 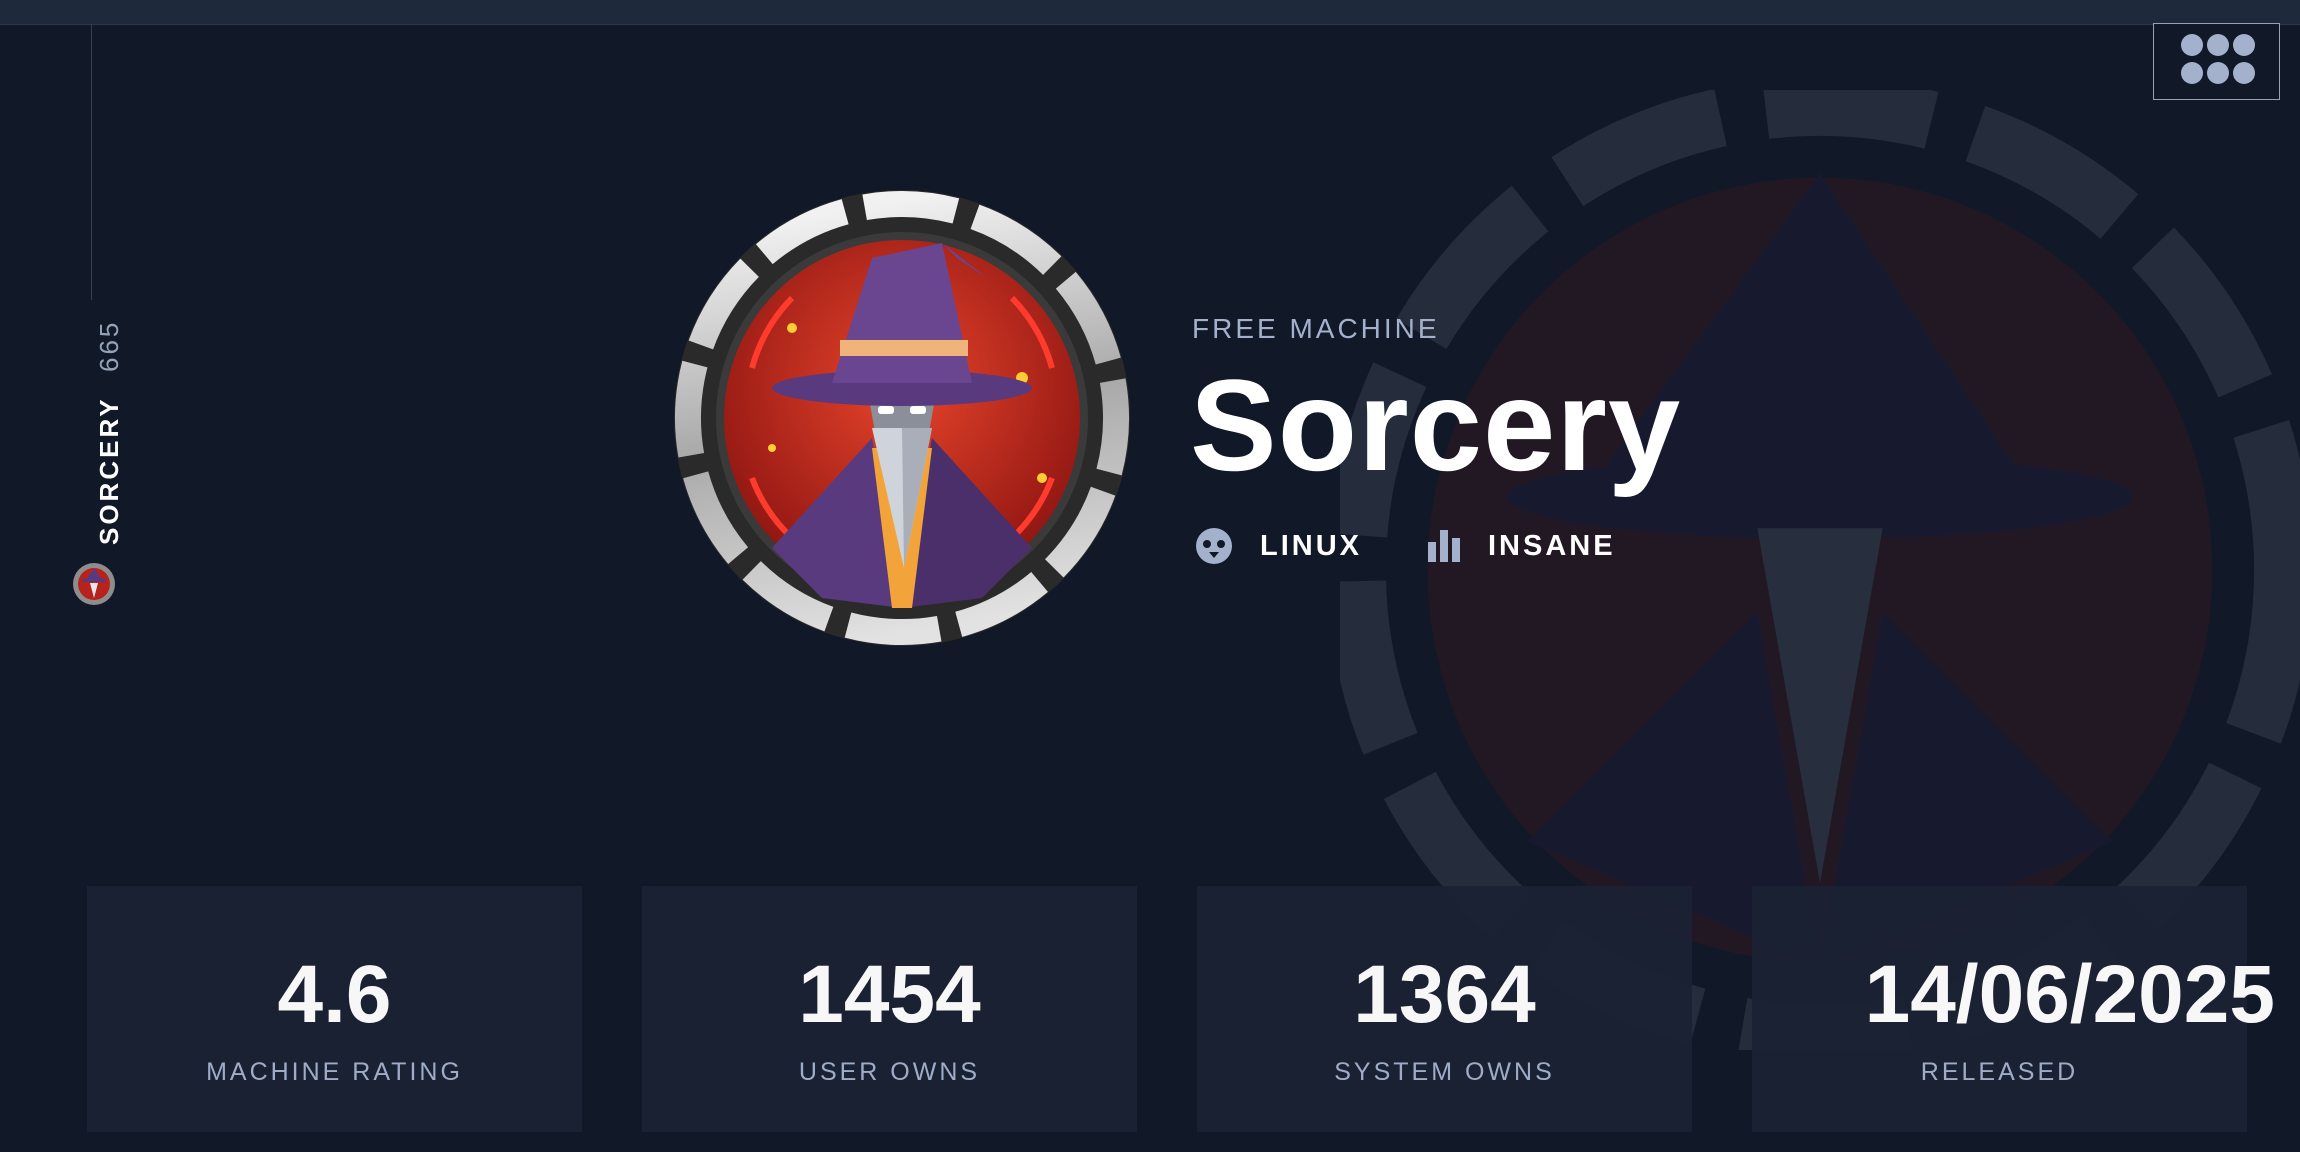 I want to click on bar-chart-icon, so click(x=1444, y=546).